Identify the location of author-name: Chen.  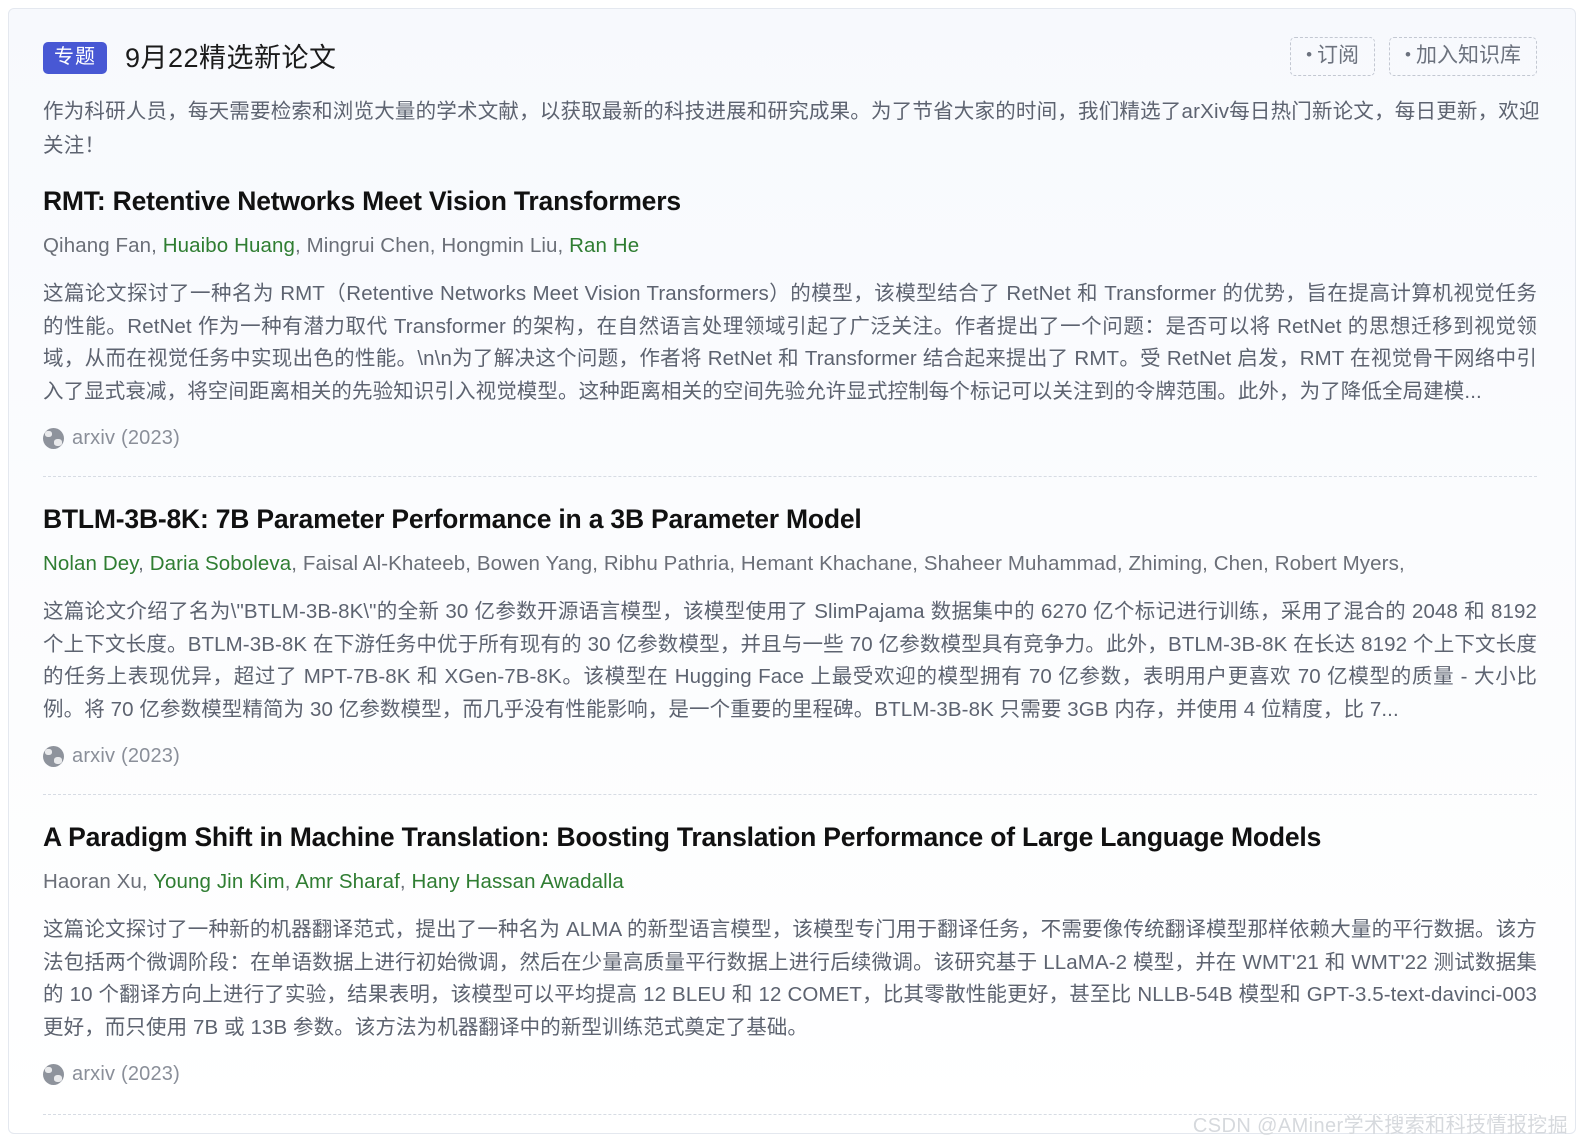
(1238, 564).